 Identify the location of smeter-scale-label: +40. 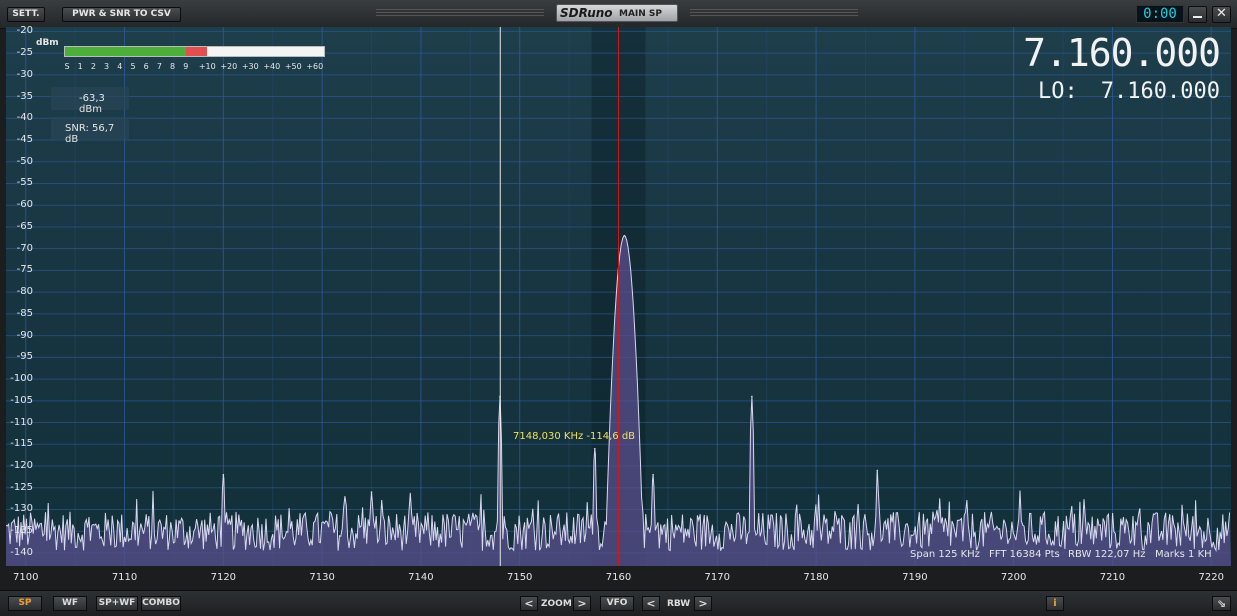
(272, 66).